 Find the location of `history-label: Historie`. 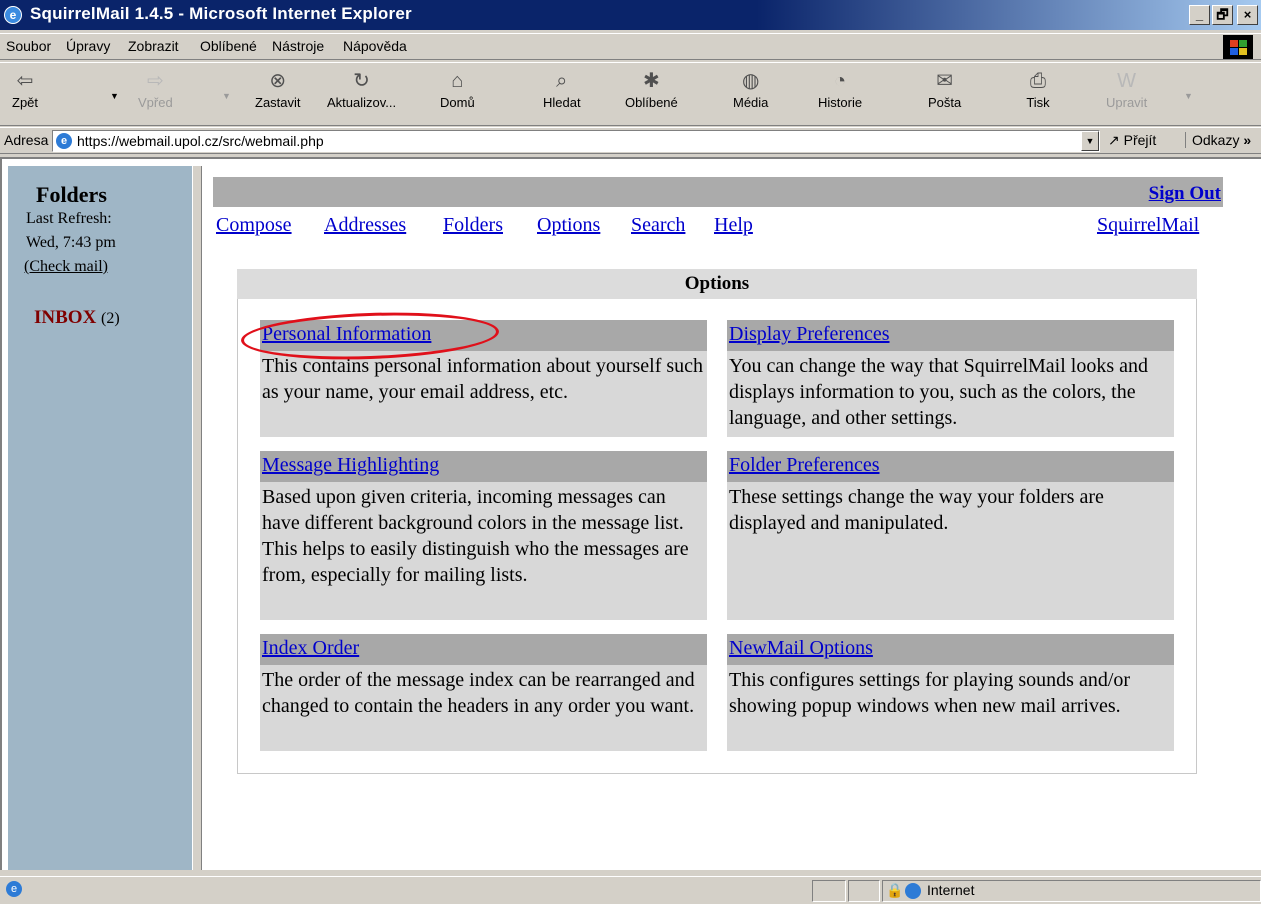

history-label: Historie is located at coordinates (840, 102).